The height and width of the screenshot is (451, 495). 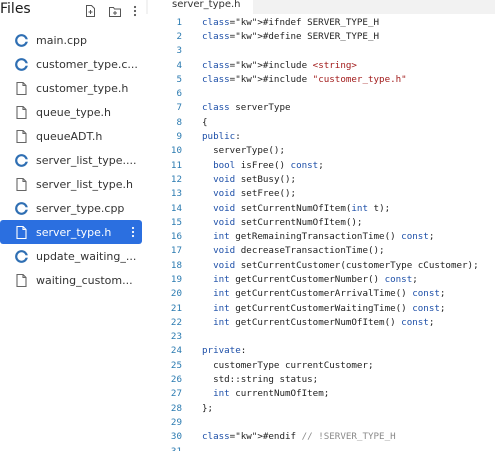 What do you see at coordinates (176, 422) in the screenshot?
I see `line-number: 29` at bounding box center [176, 422].